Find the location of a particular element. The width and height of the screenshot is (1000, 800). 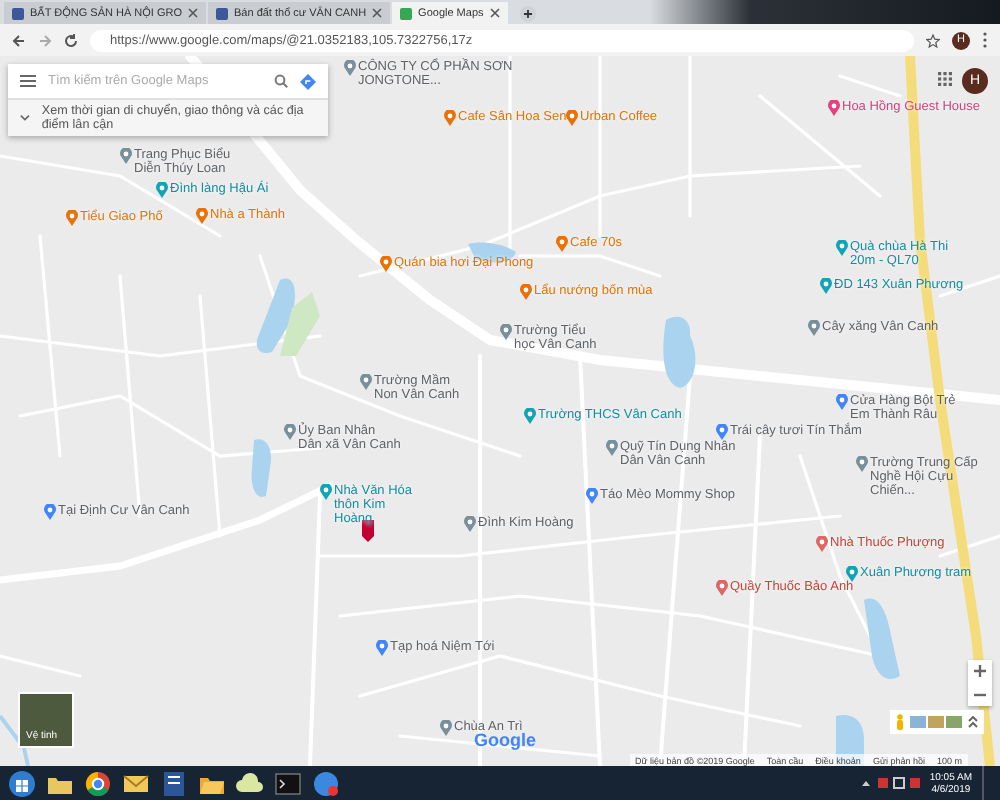

chat-icon is located at coordinates (326, 783).